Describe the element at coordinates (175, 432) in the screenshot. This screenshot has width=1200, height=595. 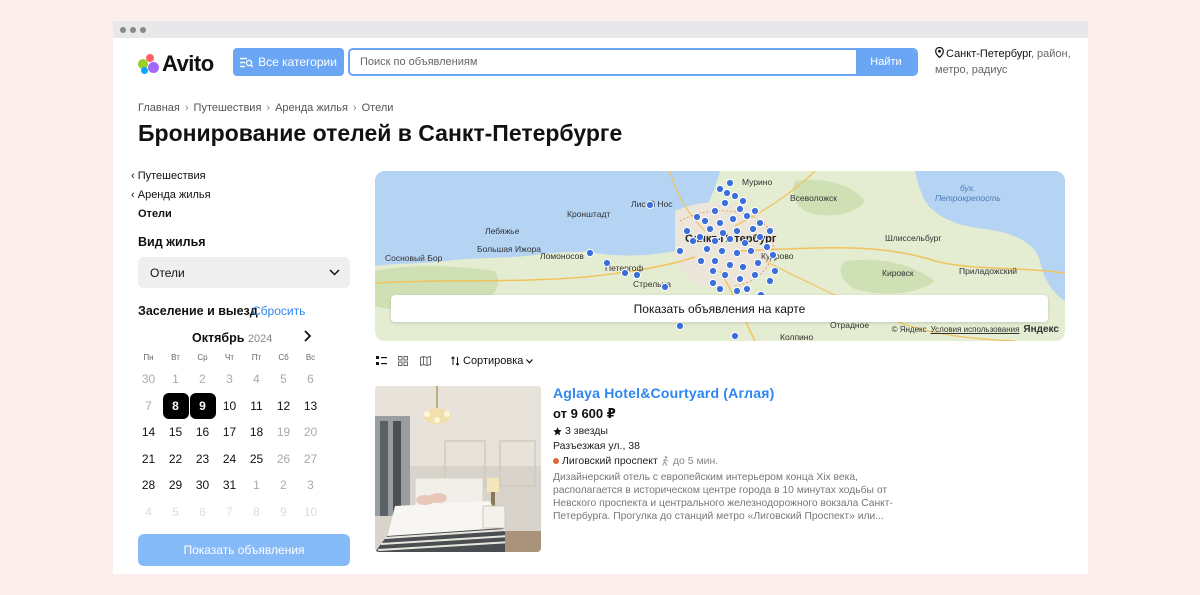
I see `calendar-day: 15` at that location.